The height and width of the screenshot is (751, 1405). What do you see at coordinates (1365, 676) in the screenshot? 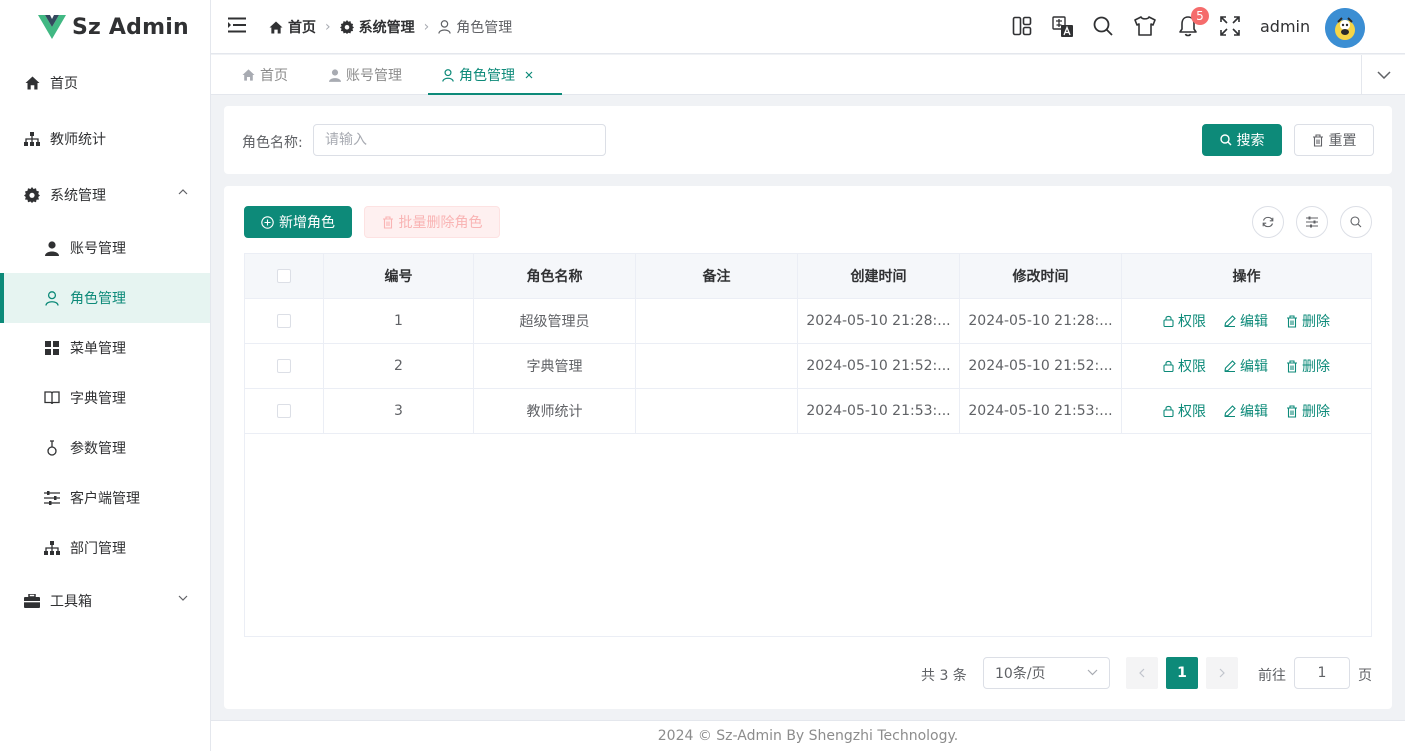
I see `page-suffix: 页` at bounding box center [1365, 676].